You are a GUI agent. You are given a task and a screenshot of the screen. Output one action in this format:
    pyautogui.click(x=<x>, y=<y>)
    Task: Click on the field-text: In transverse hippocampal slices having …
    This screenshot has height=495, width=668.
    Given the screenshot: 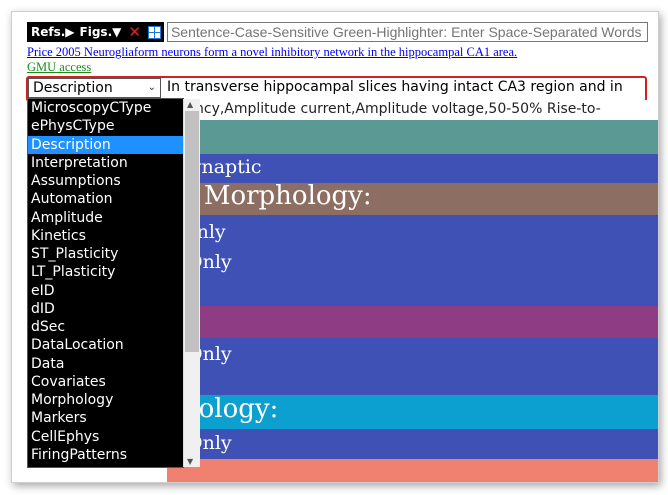 What is the action you would take?
    pyautogui.click(x=395, y=87)
    